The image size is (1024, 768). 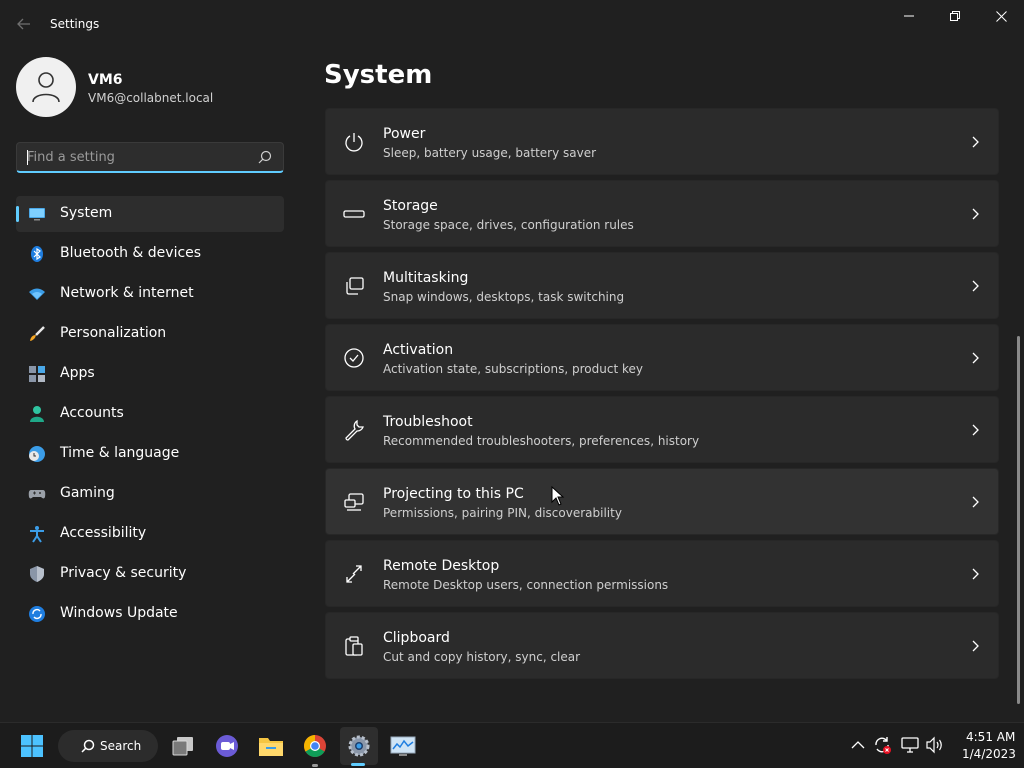 What do you see at coordinates (989, 754) in the screenshot?
I see `clock-date: 1/4/2023` at bounding box center [989, 754].